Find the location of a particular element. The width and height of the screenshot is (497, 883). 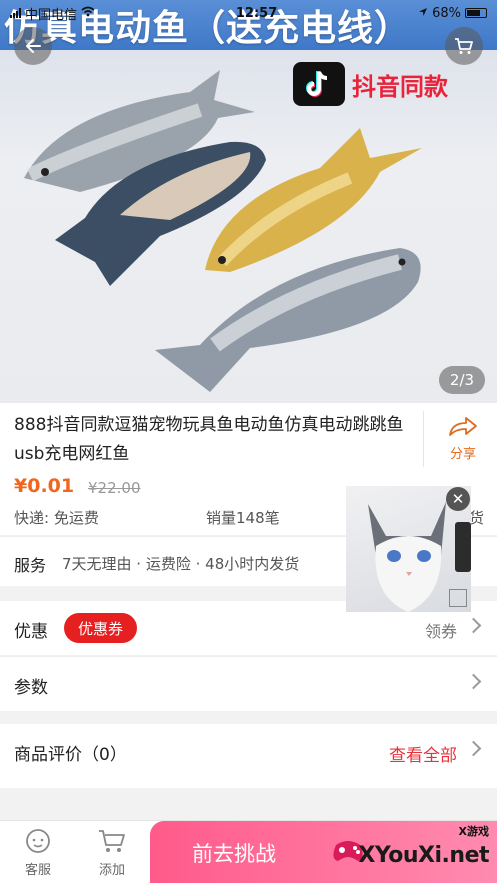

stock-info: 货 is located at coordinates (477, 518).